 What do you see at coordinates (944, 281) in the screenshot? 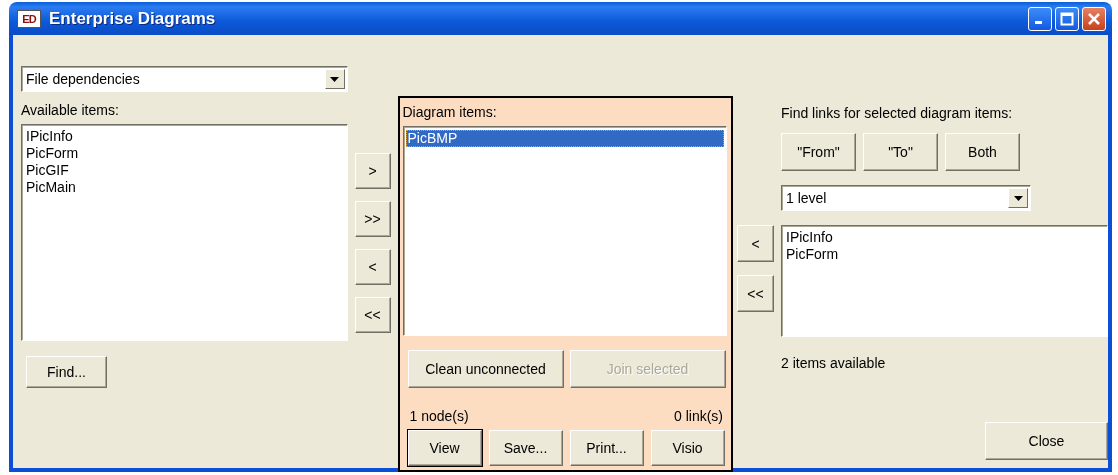
I see `linked-items-list: IPicInfo PicForm` at bounding box center [944, 281].